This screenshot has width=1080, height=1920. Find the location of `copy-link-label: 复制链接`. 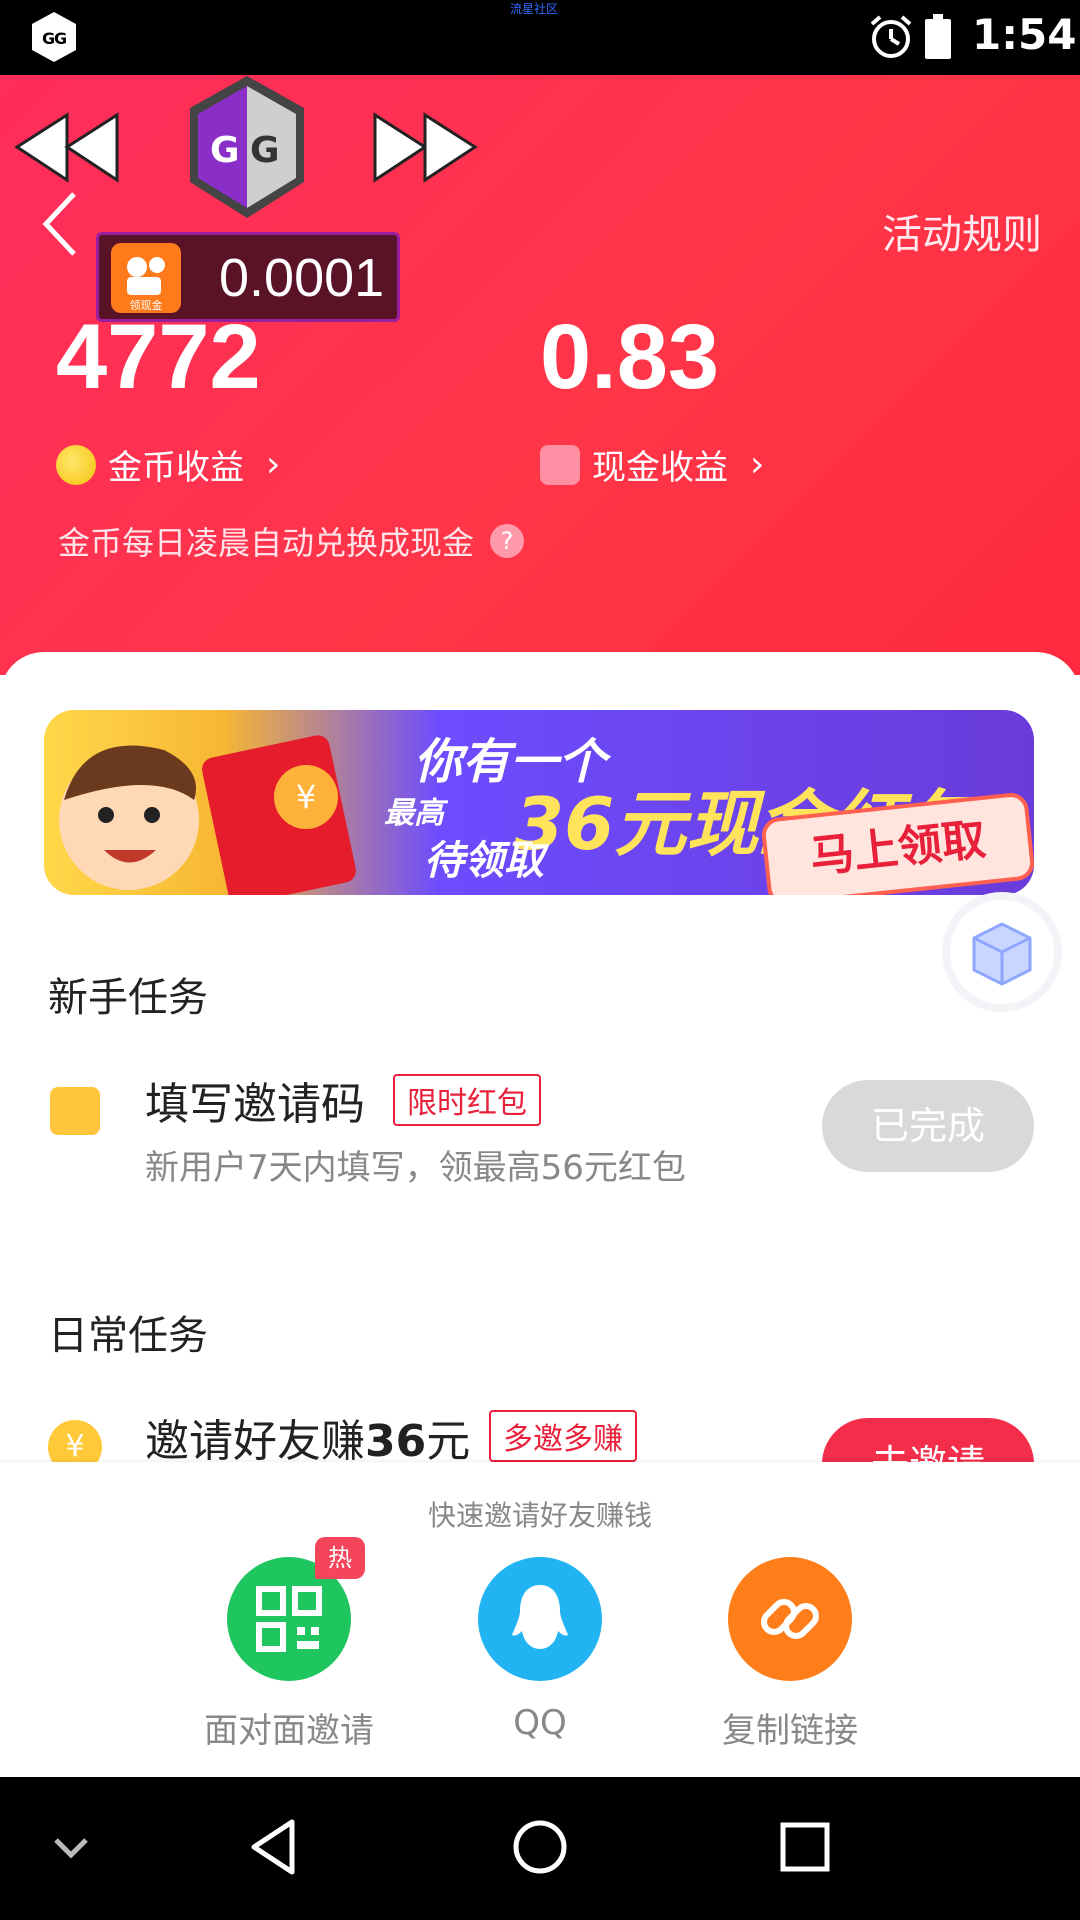

copy-link-label: 复制链接 is located at coordinates (790, 1731).